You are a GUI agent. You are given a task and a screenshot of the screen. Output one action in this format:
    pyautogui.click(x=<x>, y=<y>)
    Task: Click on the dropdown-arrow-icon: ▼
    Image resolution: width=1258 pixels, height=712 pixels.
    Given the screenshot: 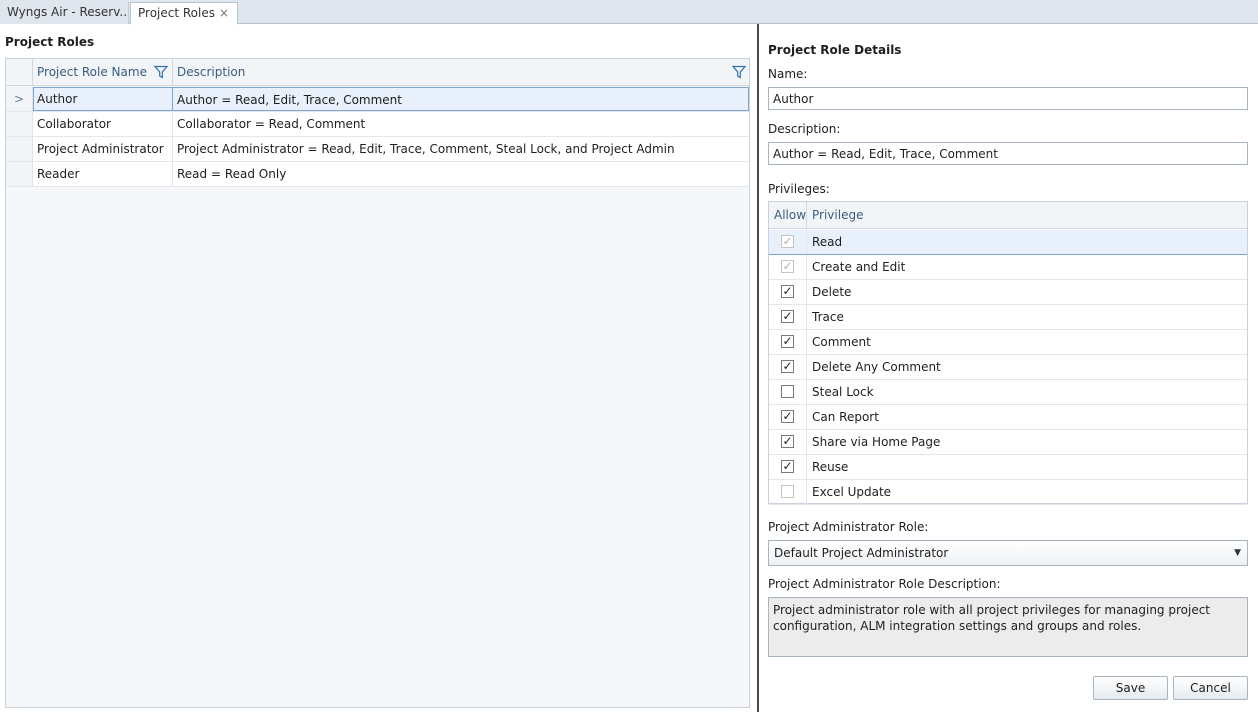 What is the action you would take?
    pyautogui.click(x=1237, y=553)
    